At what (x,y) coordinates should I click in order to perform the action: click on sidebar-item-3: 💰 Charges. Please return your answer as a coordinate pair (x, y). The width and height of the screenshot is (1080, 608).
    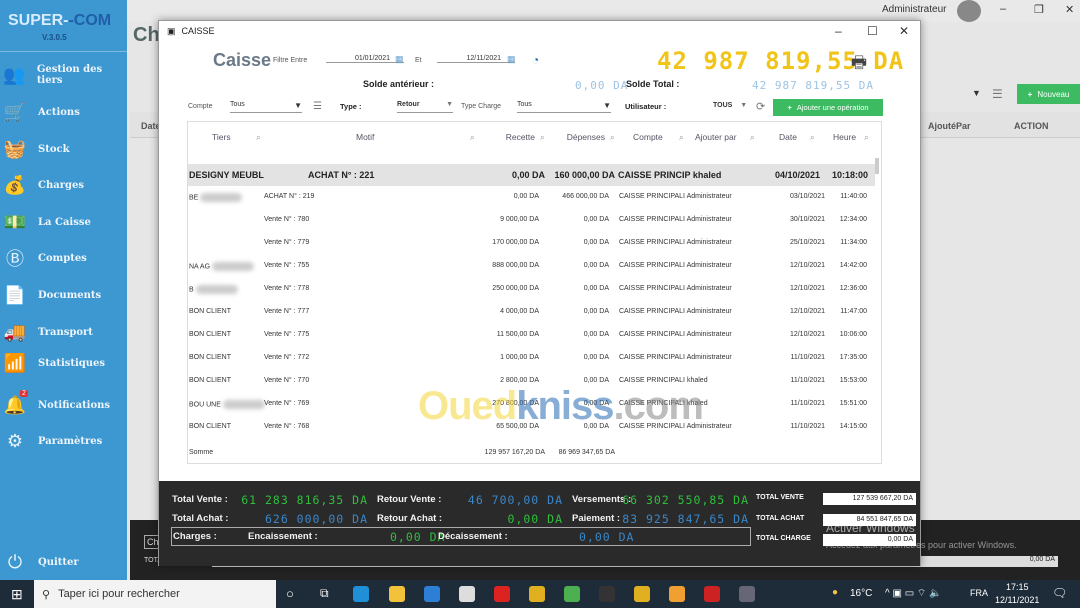
    Looking at the image, I should click on (63, 185).